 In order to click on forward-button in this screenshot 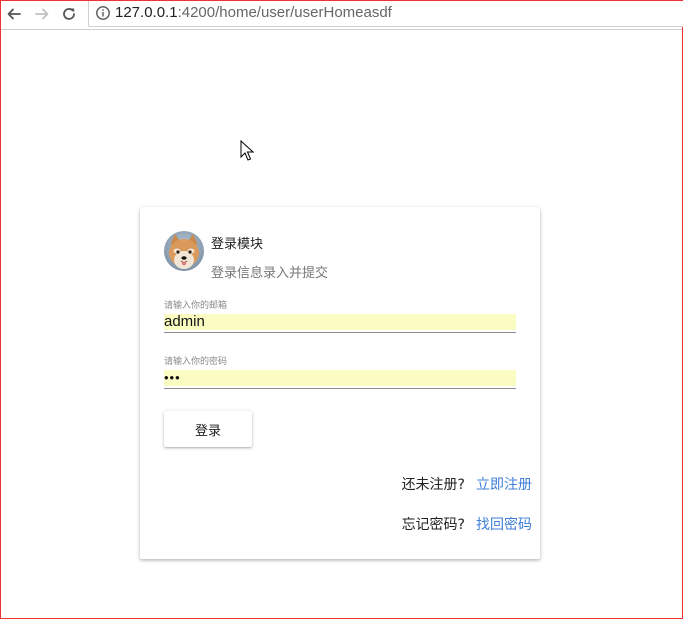, I will do `click(42, 14)`.